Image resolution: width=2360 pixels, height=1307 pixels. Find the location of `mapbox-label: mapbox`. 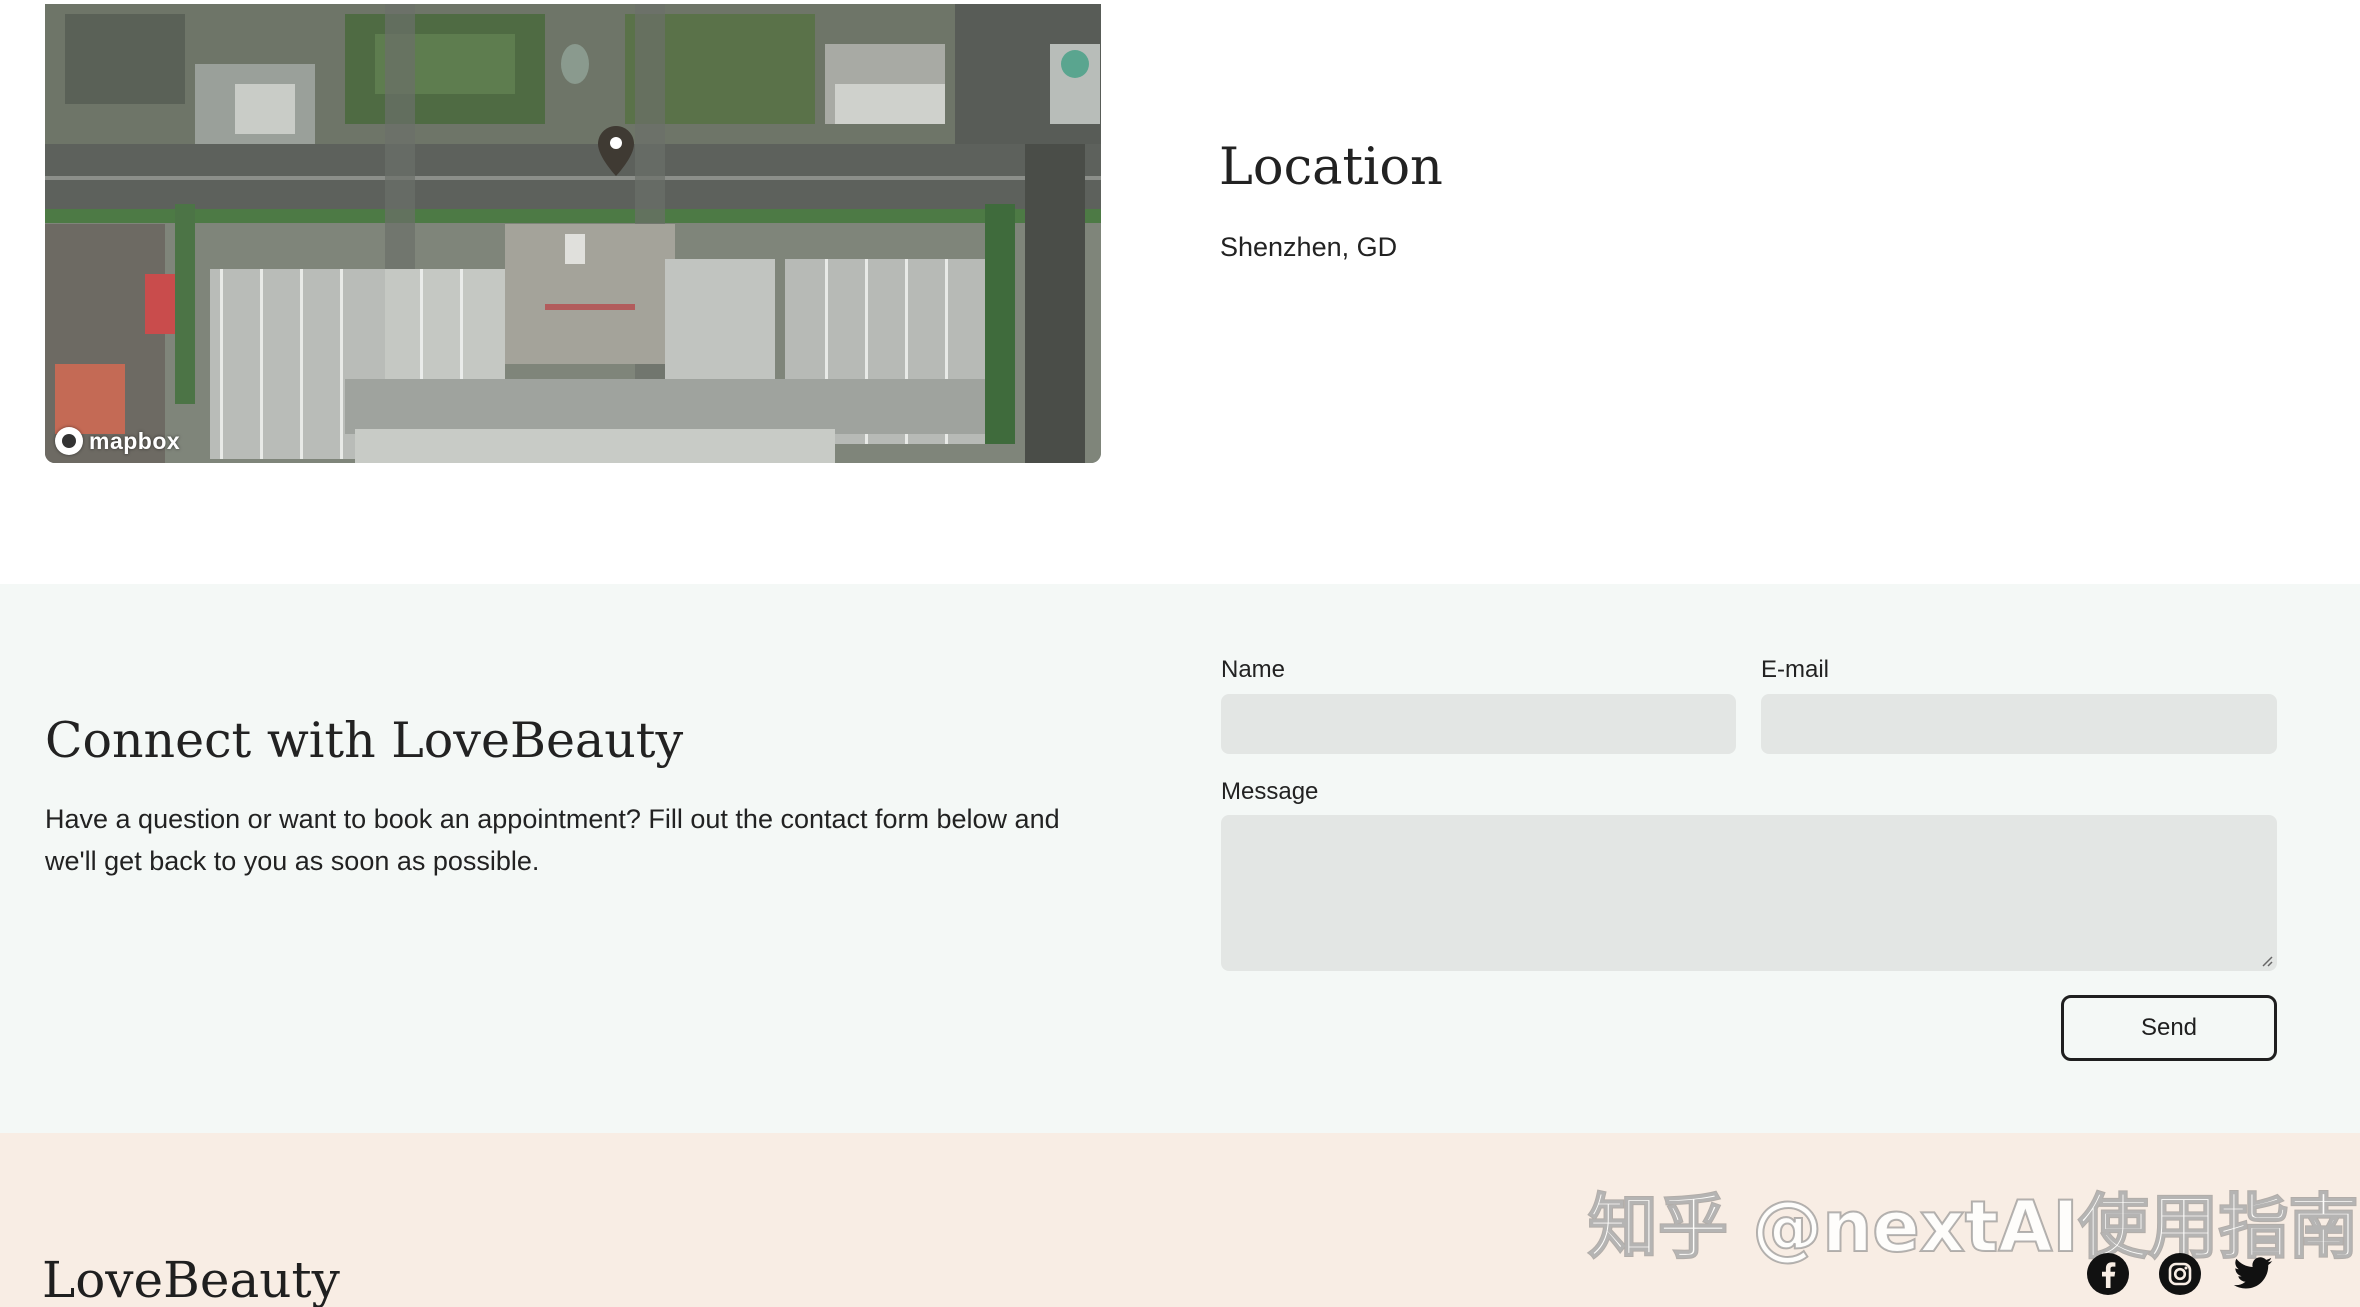

mapbox-label: mapbox is located at coordinates (135, 440).